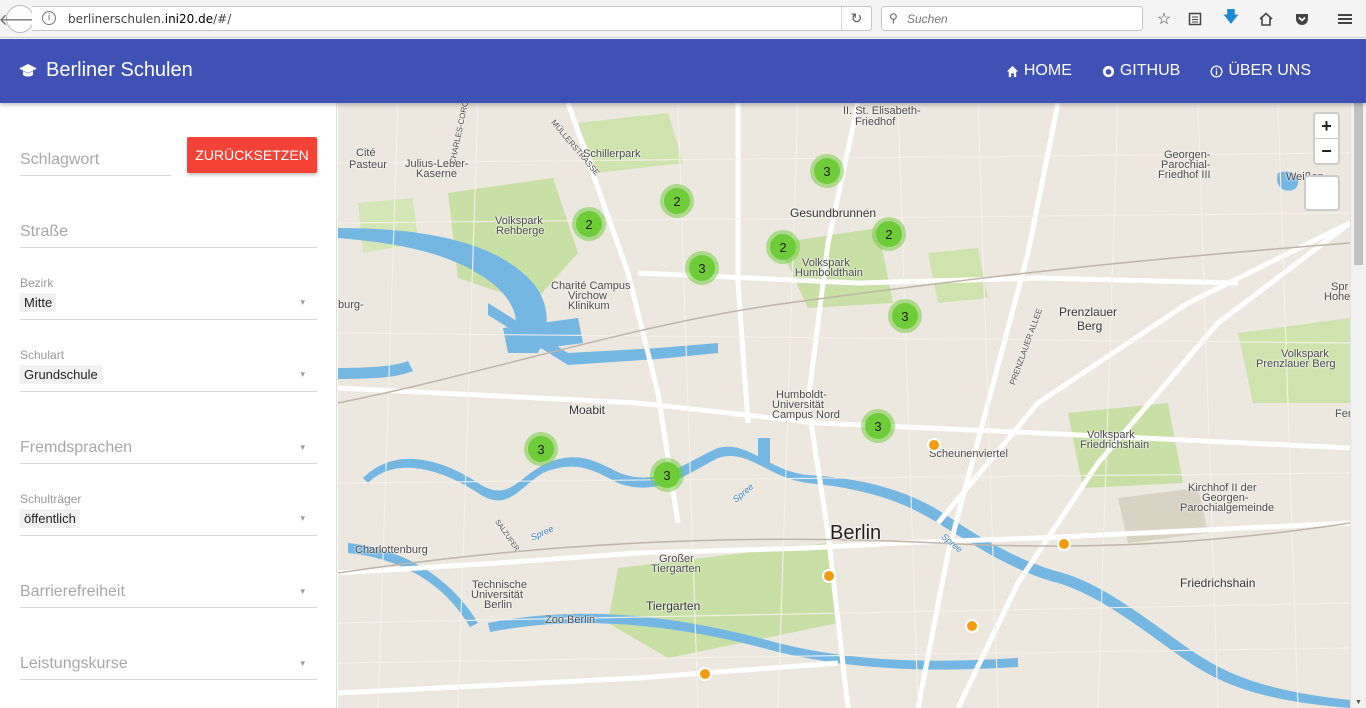 The width and height of the screenshot is (1366, 708). I want to click on url-bar: i berlinerschulen.ini20.de/#/ ↻, so click(452, 18).